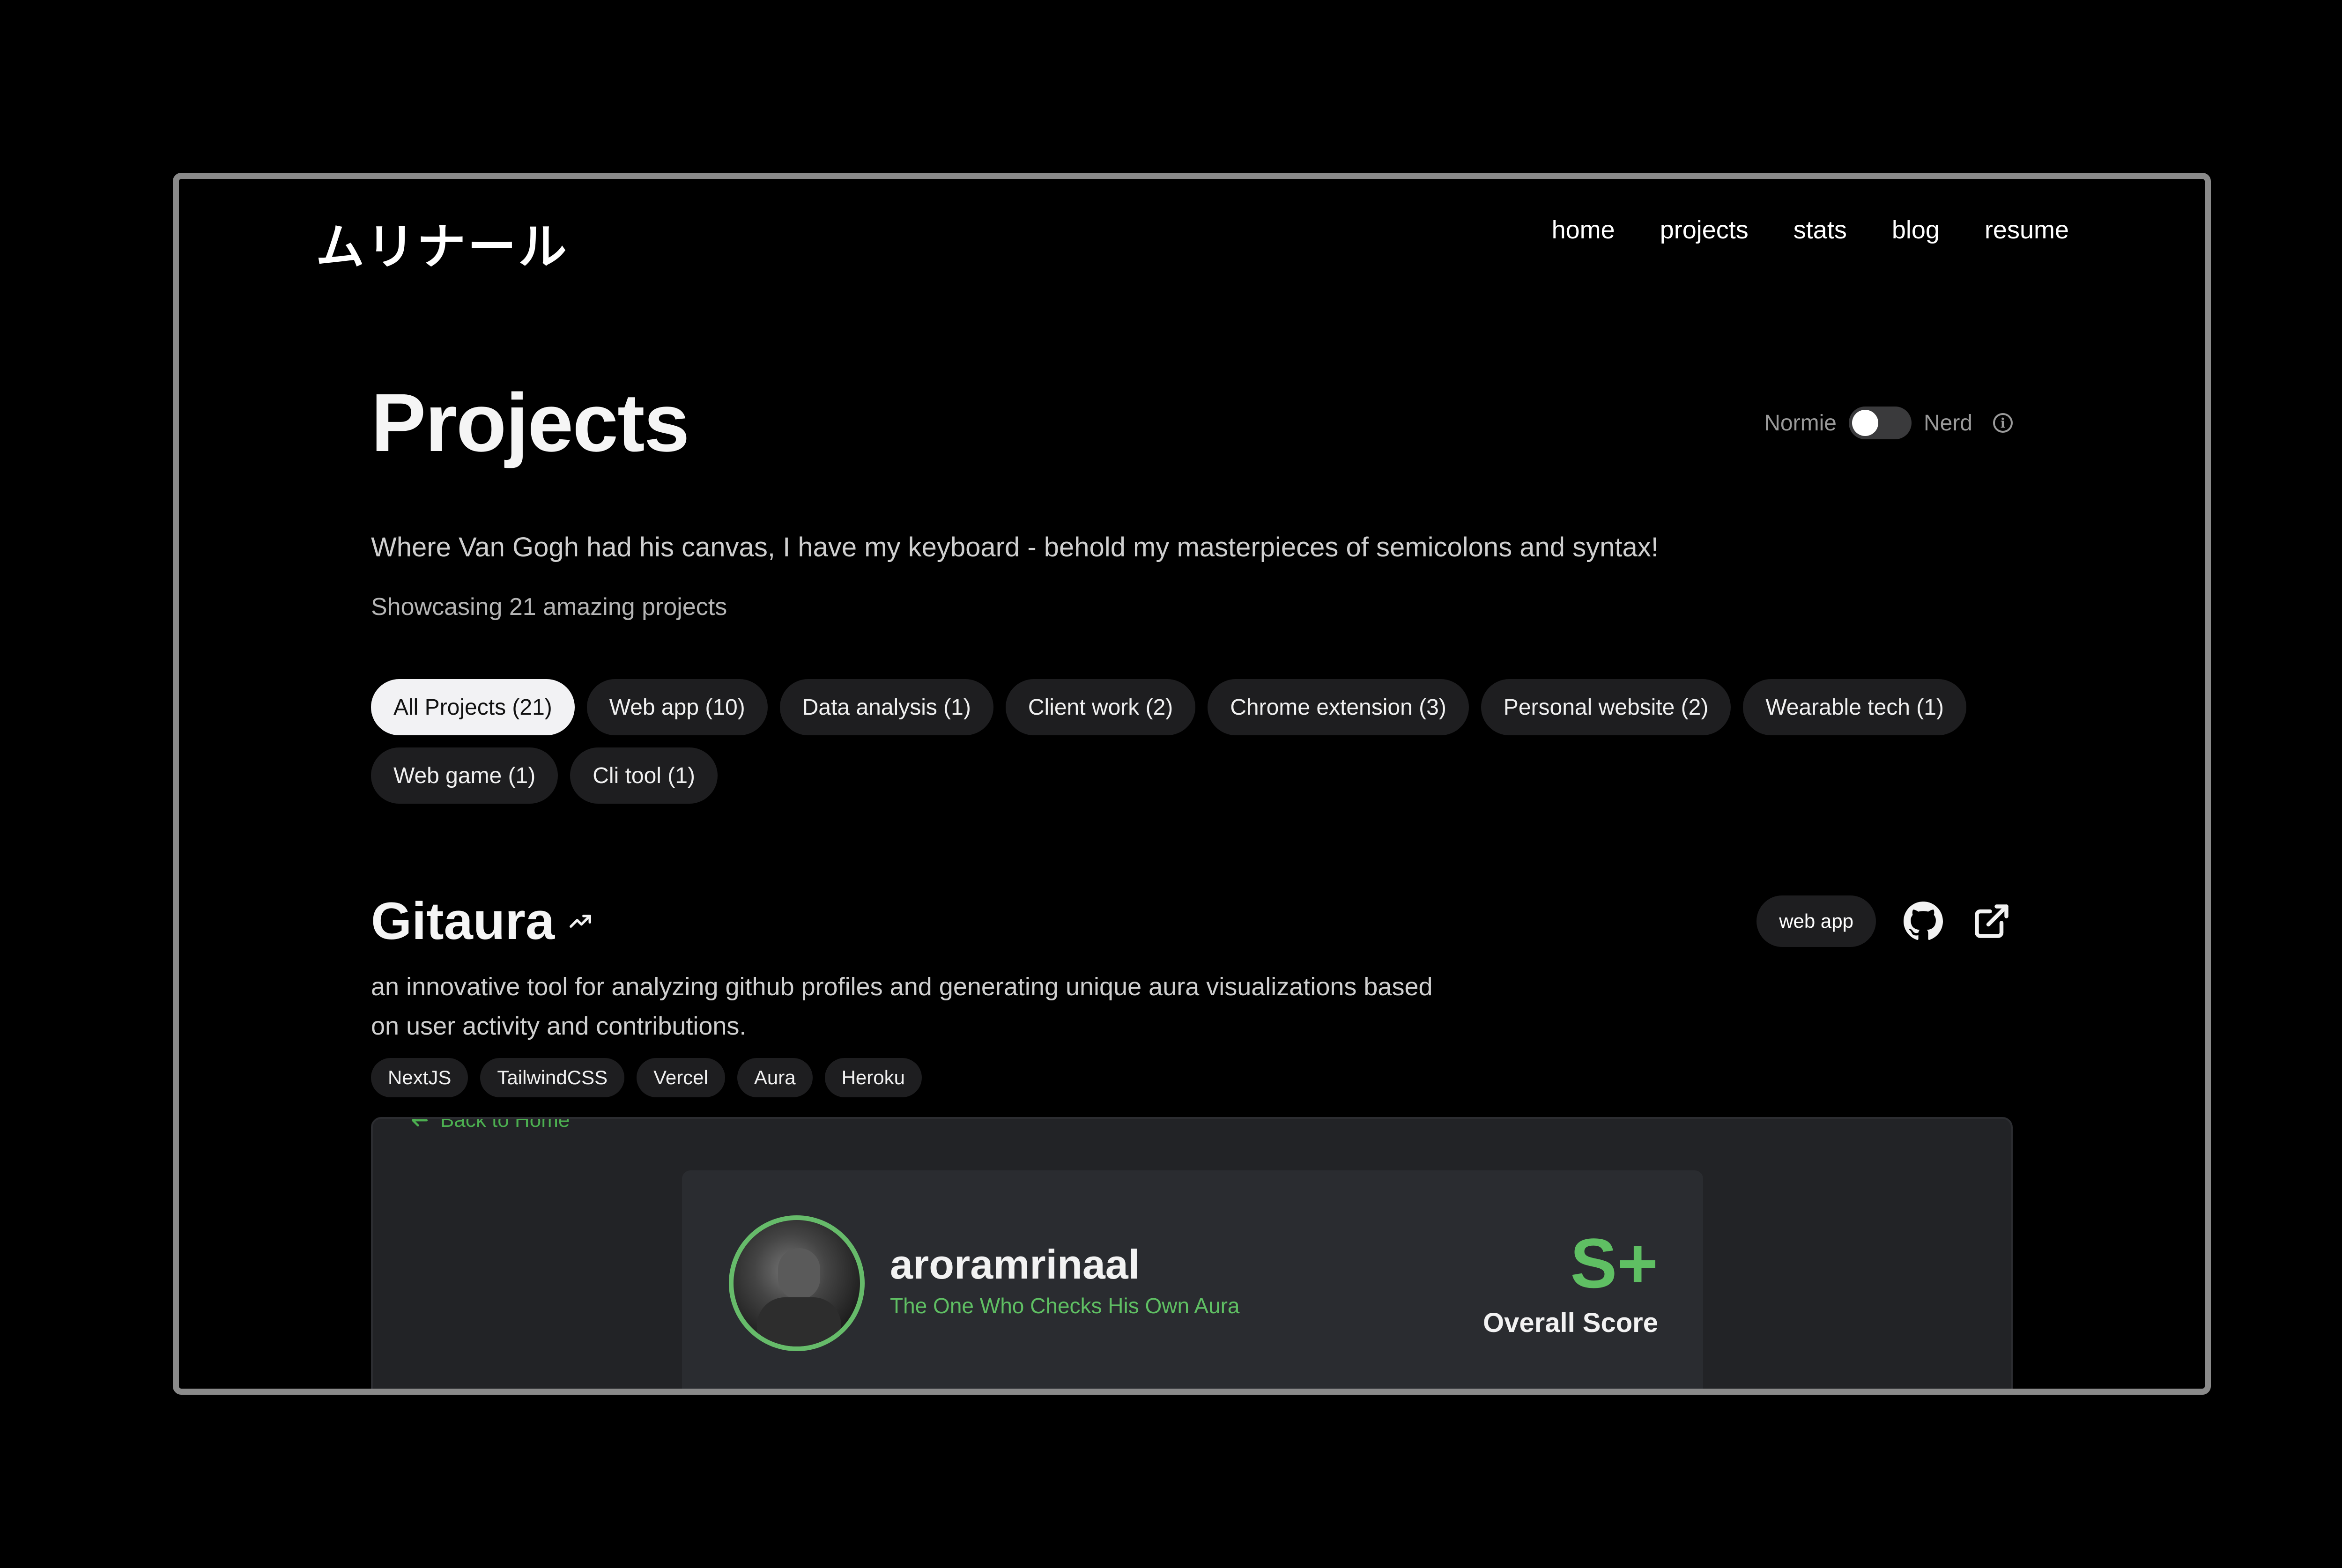 The image size is (2342, 1568). I want to click on filter-web-game: Web game (1), so click(464, 775).